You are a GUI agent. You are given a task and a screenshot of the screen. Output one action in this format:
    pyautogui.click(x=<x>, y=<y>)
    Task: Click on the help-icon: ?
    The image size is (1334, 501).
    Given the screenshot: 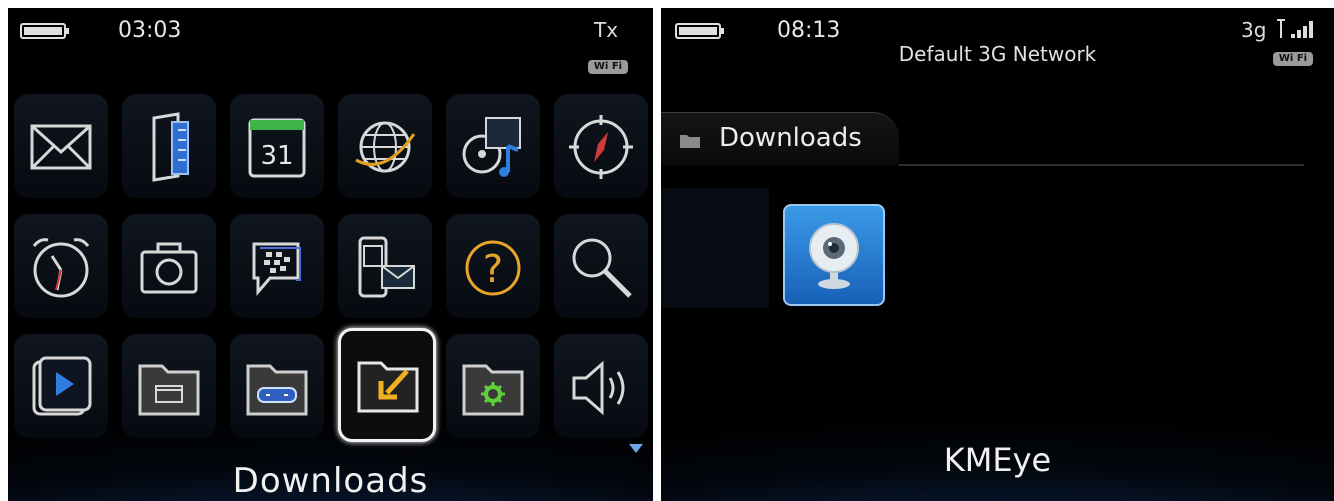 What is the action you would take?
    pyautogui.click(x=493, y=266)
    